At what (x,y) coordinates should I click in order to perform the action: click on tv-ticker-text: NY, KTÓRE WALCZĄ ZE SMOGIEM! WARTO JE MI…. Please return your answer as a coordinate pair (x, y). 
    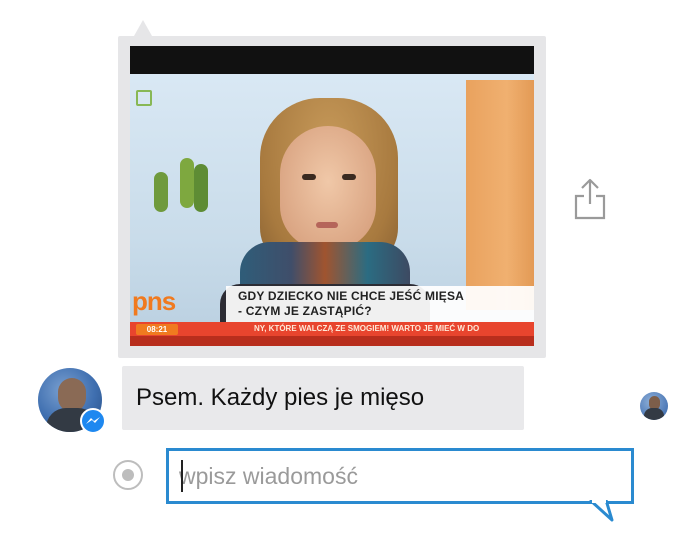
    Looking at the image, I should click on (367, 328).